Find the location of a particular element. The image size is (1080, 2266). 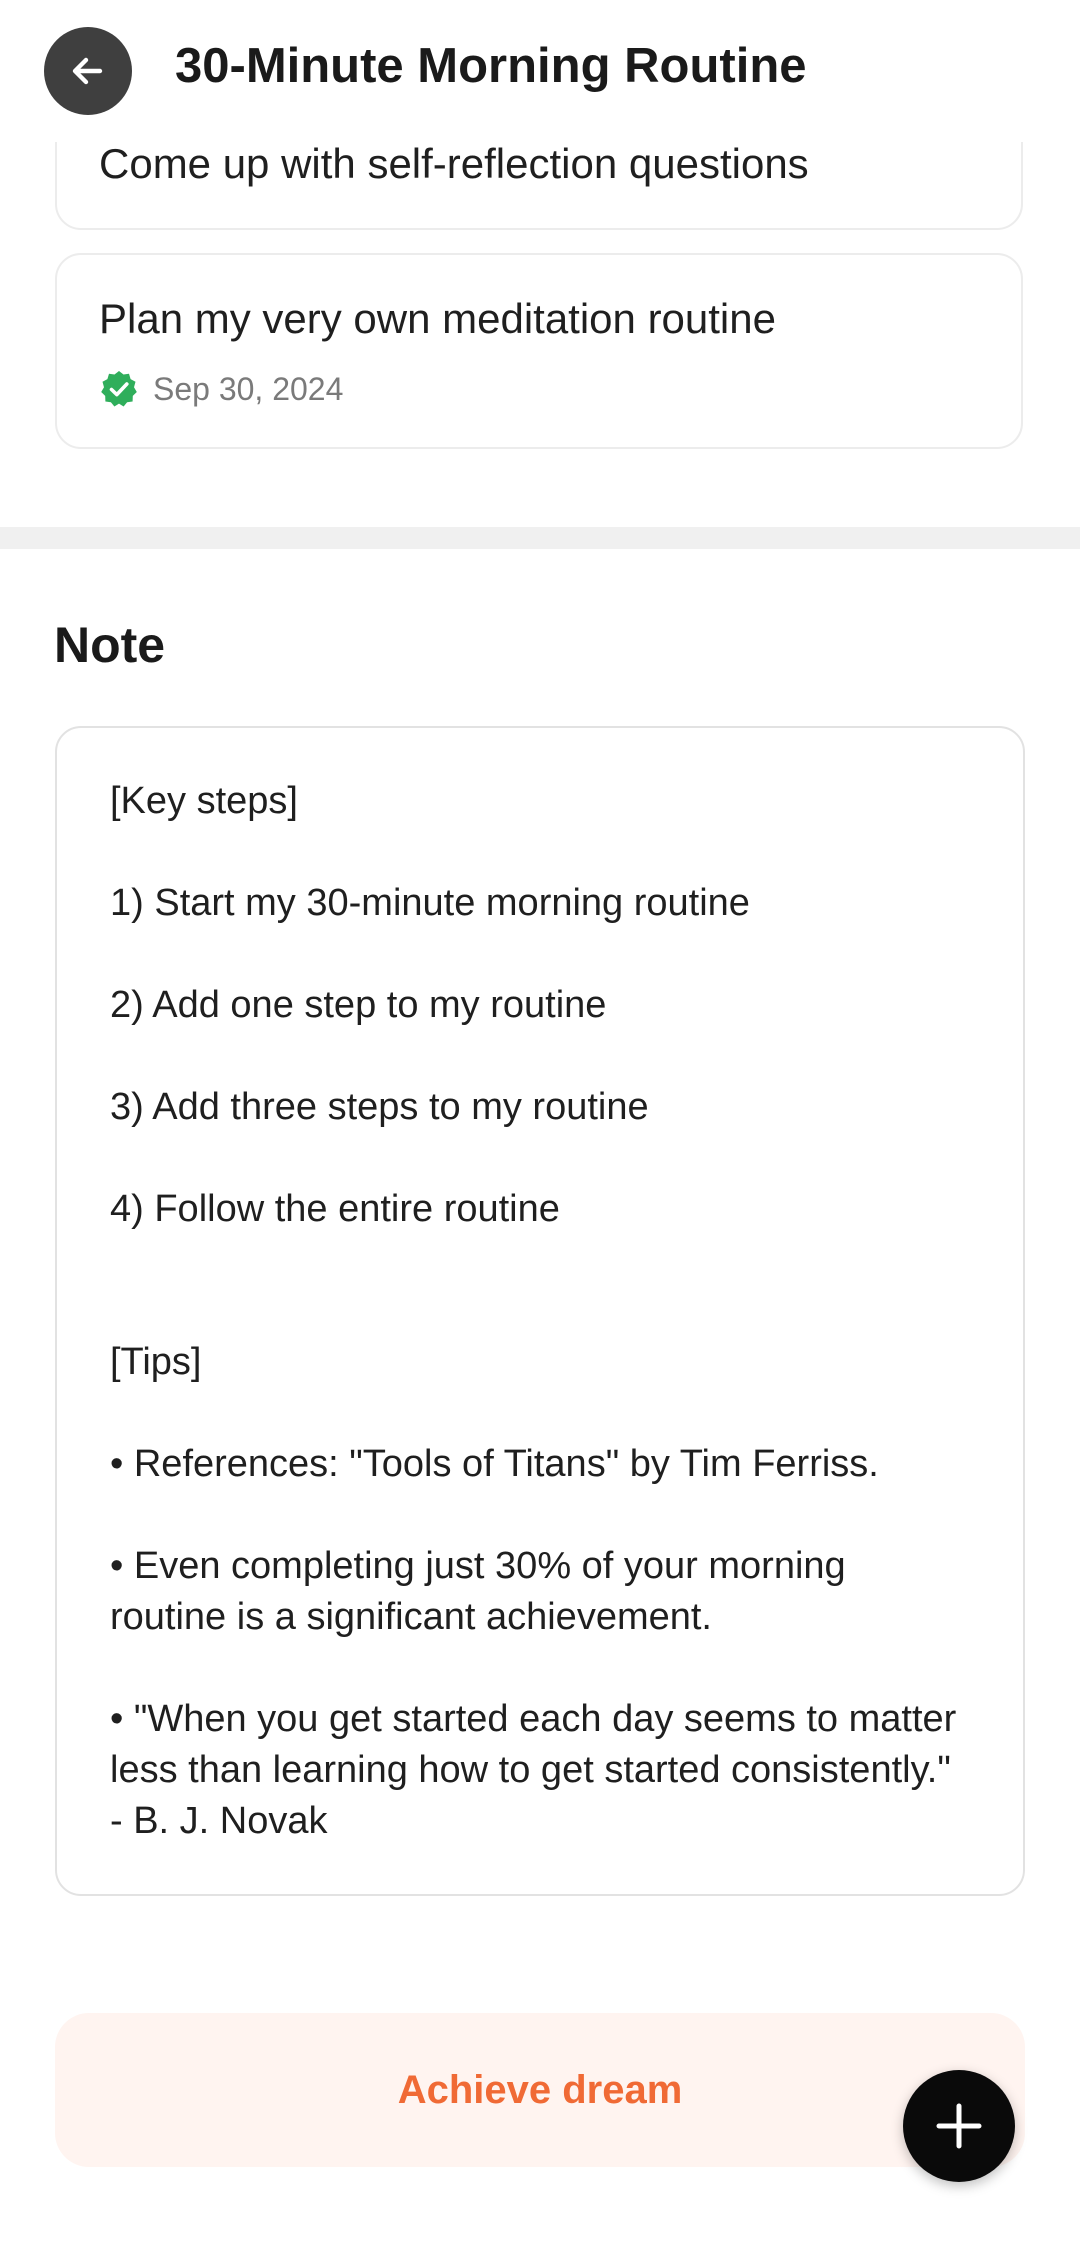

note-line: 2) Add one step to my routine is located at coordinates (358, 1005).